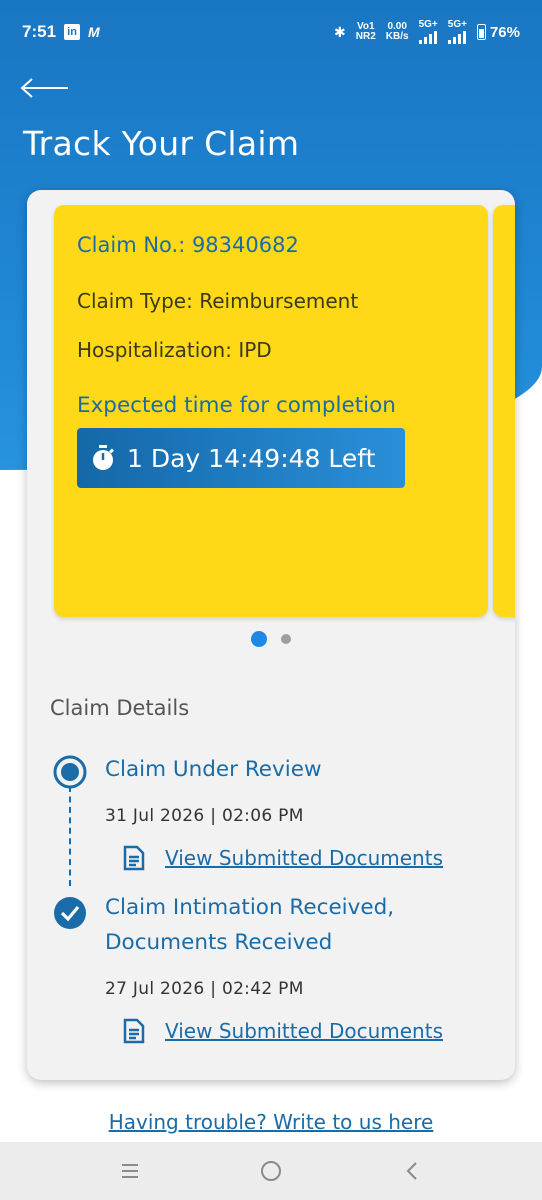  I want to click on volte-indicator: Vo1 NR2, so click(366, 32).